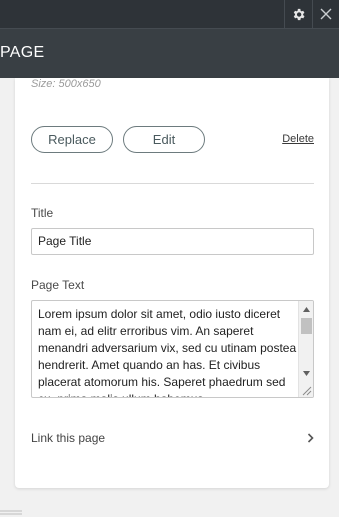  I want to click on textarea-scrollbar, so click(305, 349).